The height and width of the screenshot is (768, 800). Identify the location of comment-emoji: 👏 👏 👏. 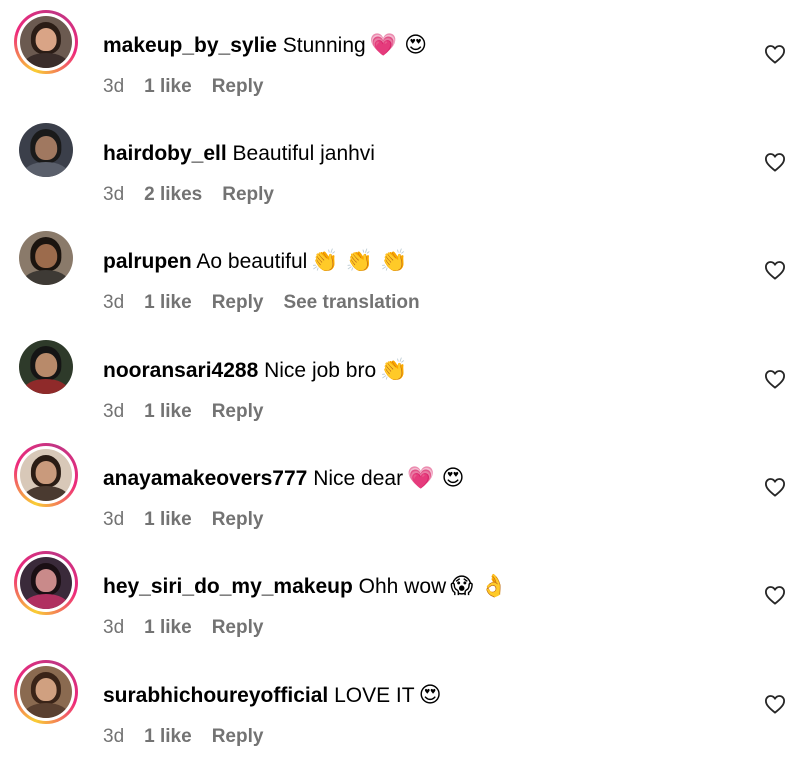
(359, 261).